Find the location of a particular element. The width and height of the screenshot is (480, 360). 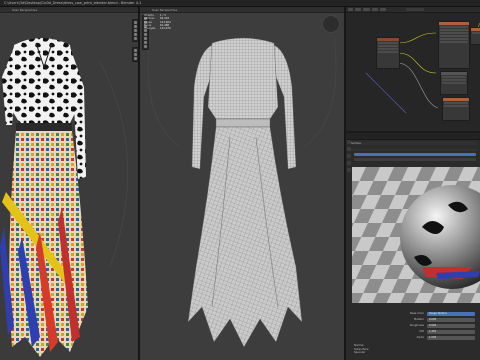

property-row: Roughness 0.500 is located at coordinates (416, 326).